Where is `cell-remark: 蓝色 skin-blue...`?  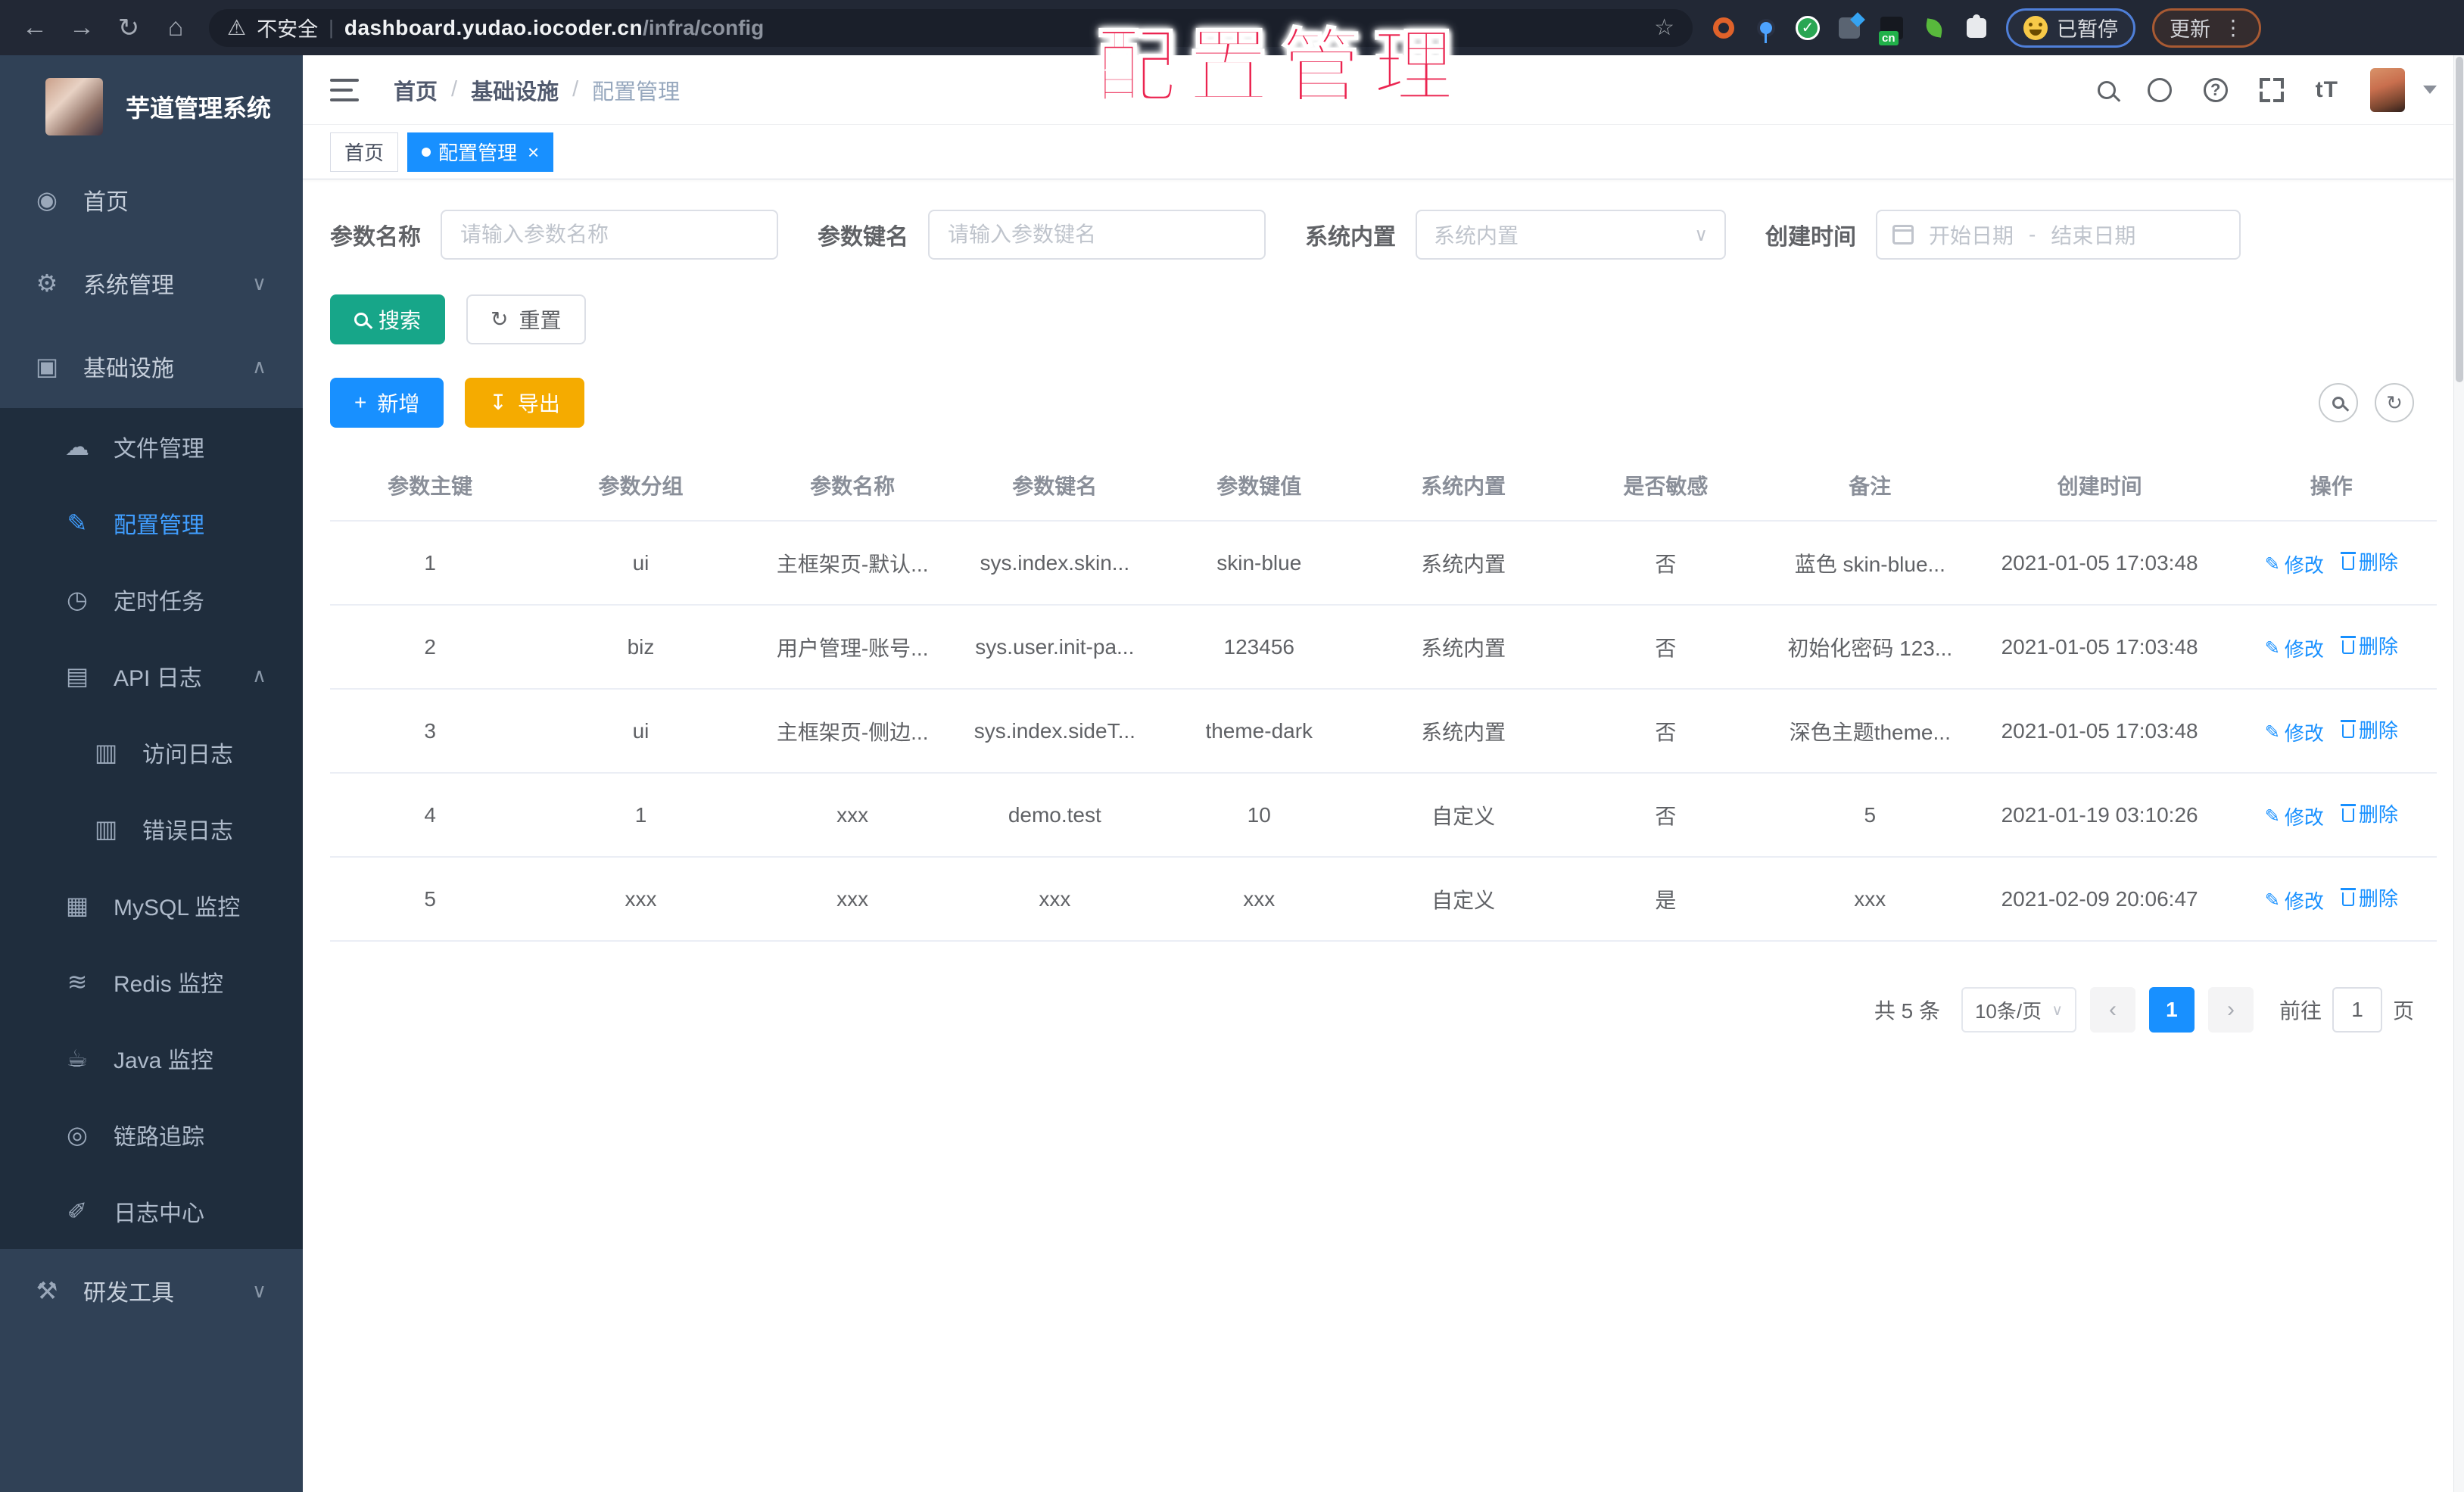
cell-remark: 蓝色 skin-blue... is located at coordinates (1869, 563).